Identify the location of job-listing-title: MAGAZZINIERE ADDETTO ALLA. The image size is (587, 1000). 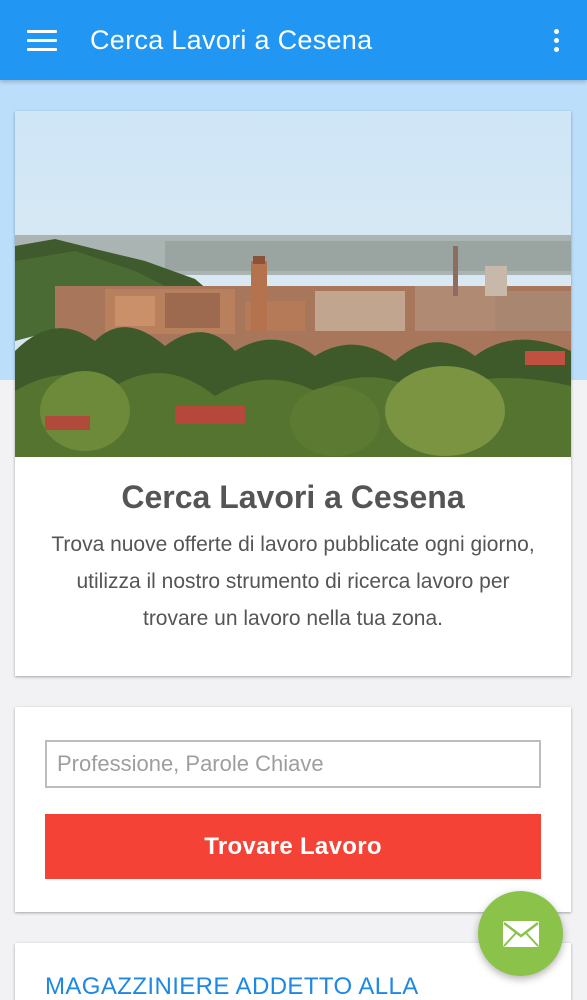
(293, 986).